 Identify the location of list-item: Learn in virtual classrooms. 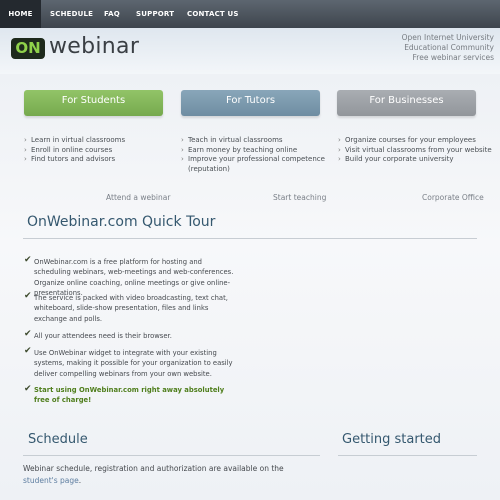
(99, 141).